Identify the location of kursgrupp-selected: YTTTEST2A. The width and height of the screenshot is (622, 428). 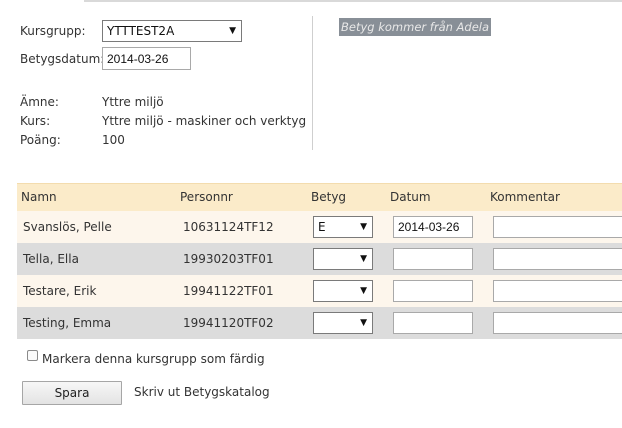
(141, 31).